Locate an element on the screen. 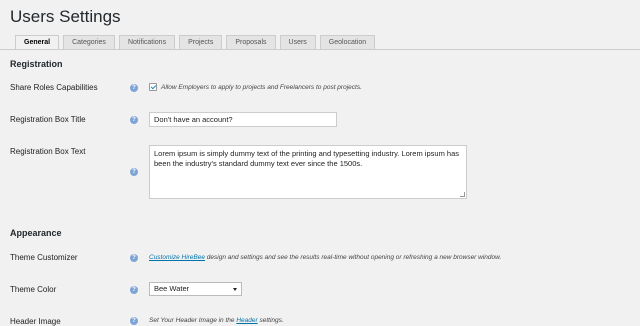 This screenshot has width=640, height=326. theme-color-select: Bee Water is located at coordinates (195, 289).